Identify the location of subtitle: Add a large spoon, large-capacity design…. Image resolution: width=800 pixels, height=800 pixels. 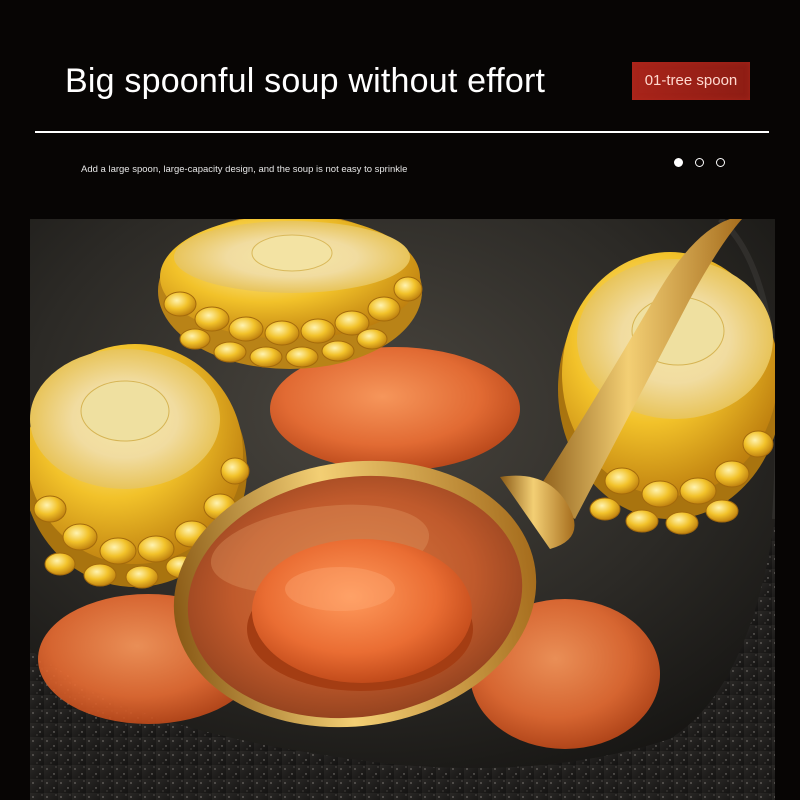
(244, 169).